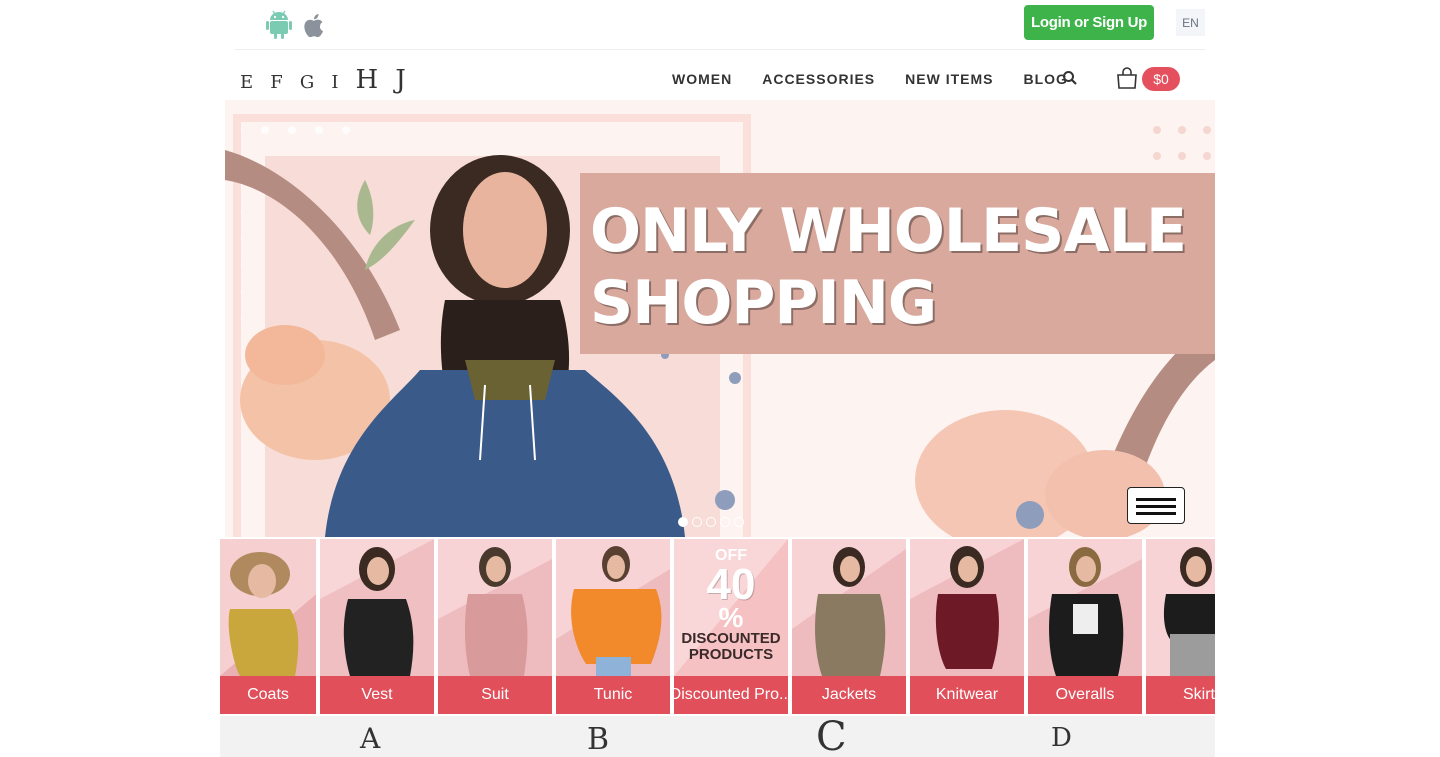 This screenshot has width=1440, height=757. I want to click on app-store-links, so click(297, 25).